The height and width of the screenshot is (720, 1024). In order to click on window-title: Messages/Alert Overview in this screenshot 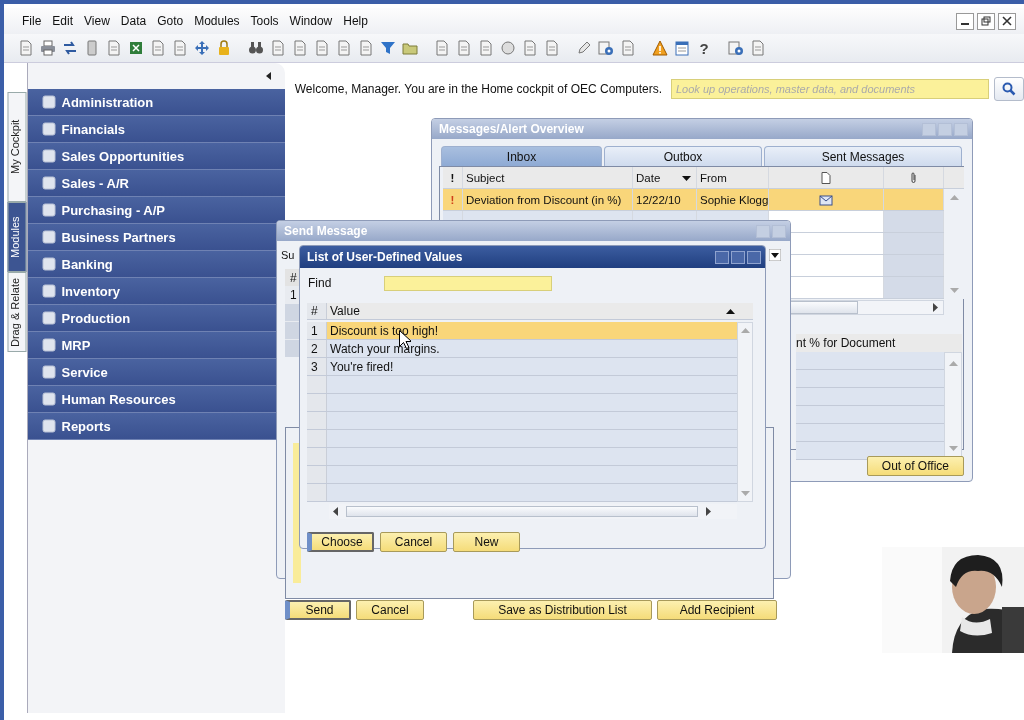, I will do `click(511, 129)`.